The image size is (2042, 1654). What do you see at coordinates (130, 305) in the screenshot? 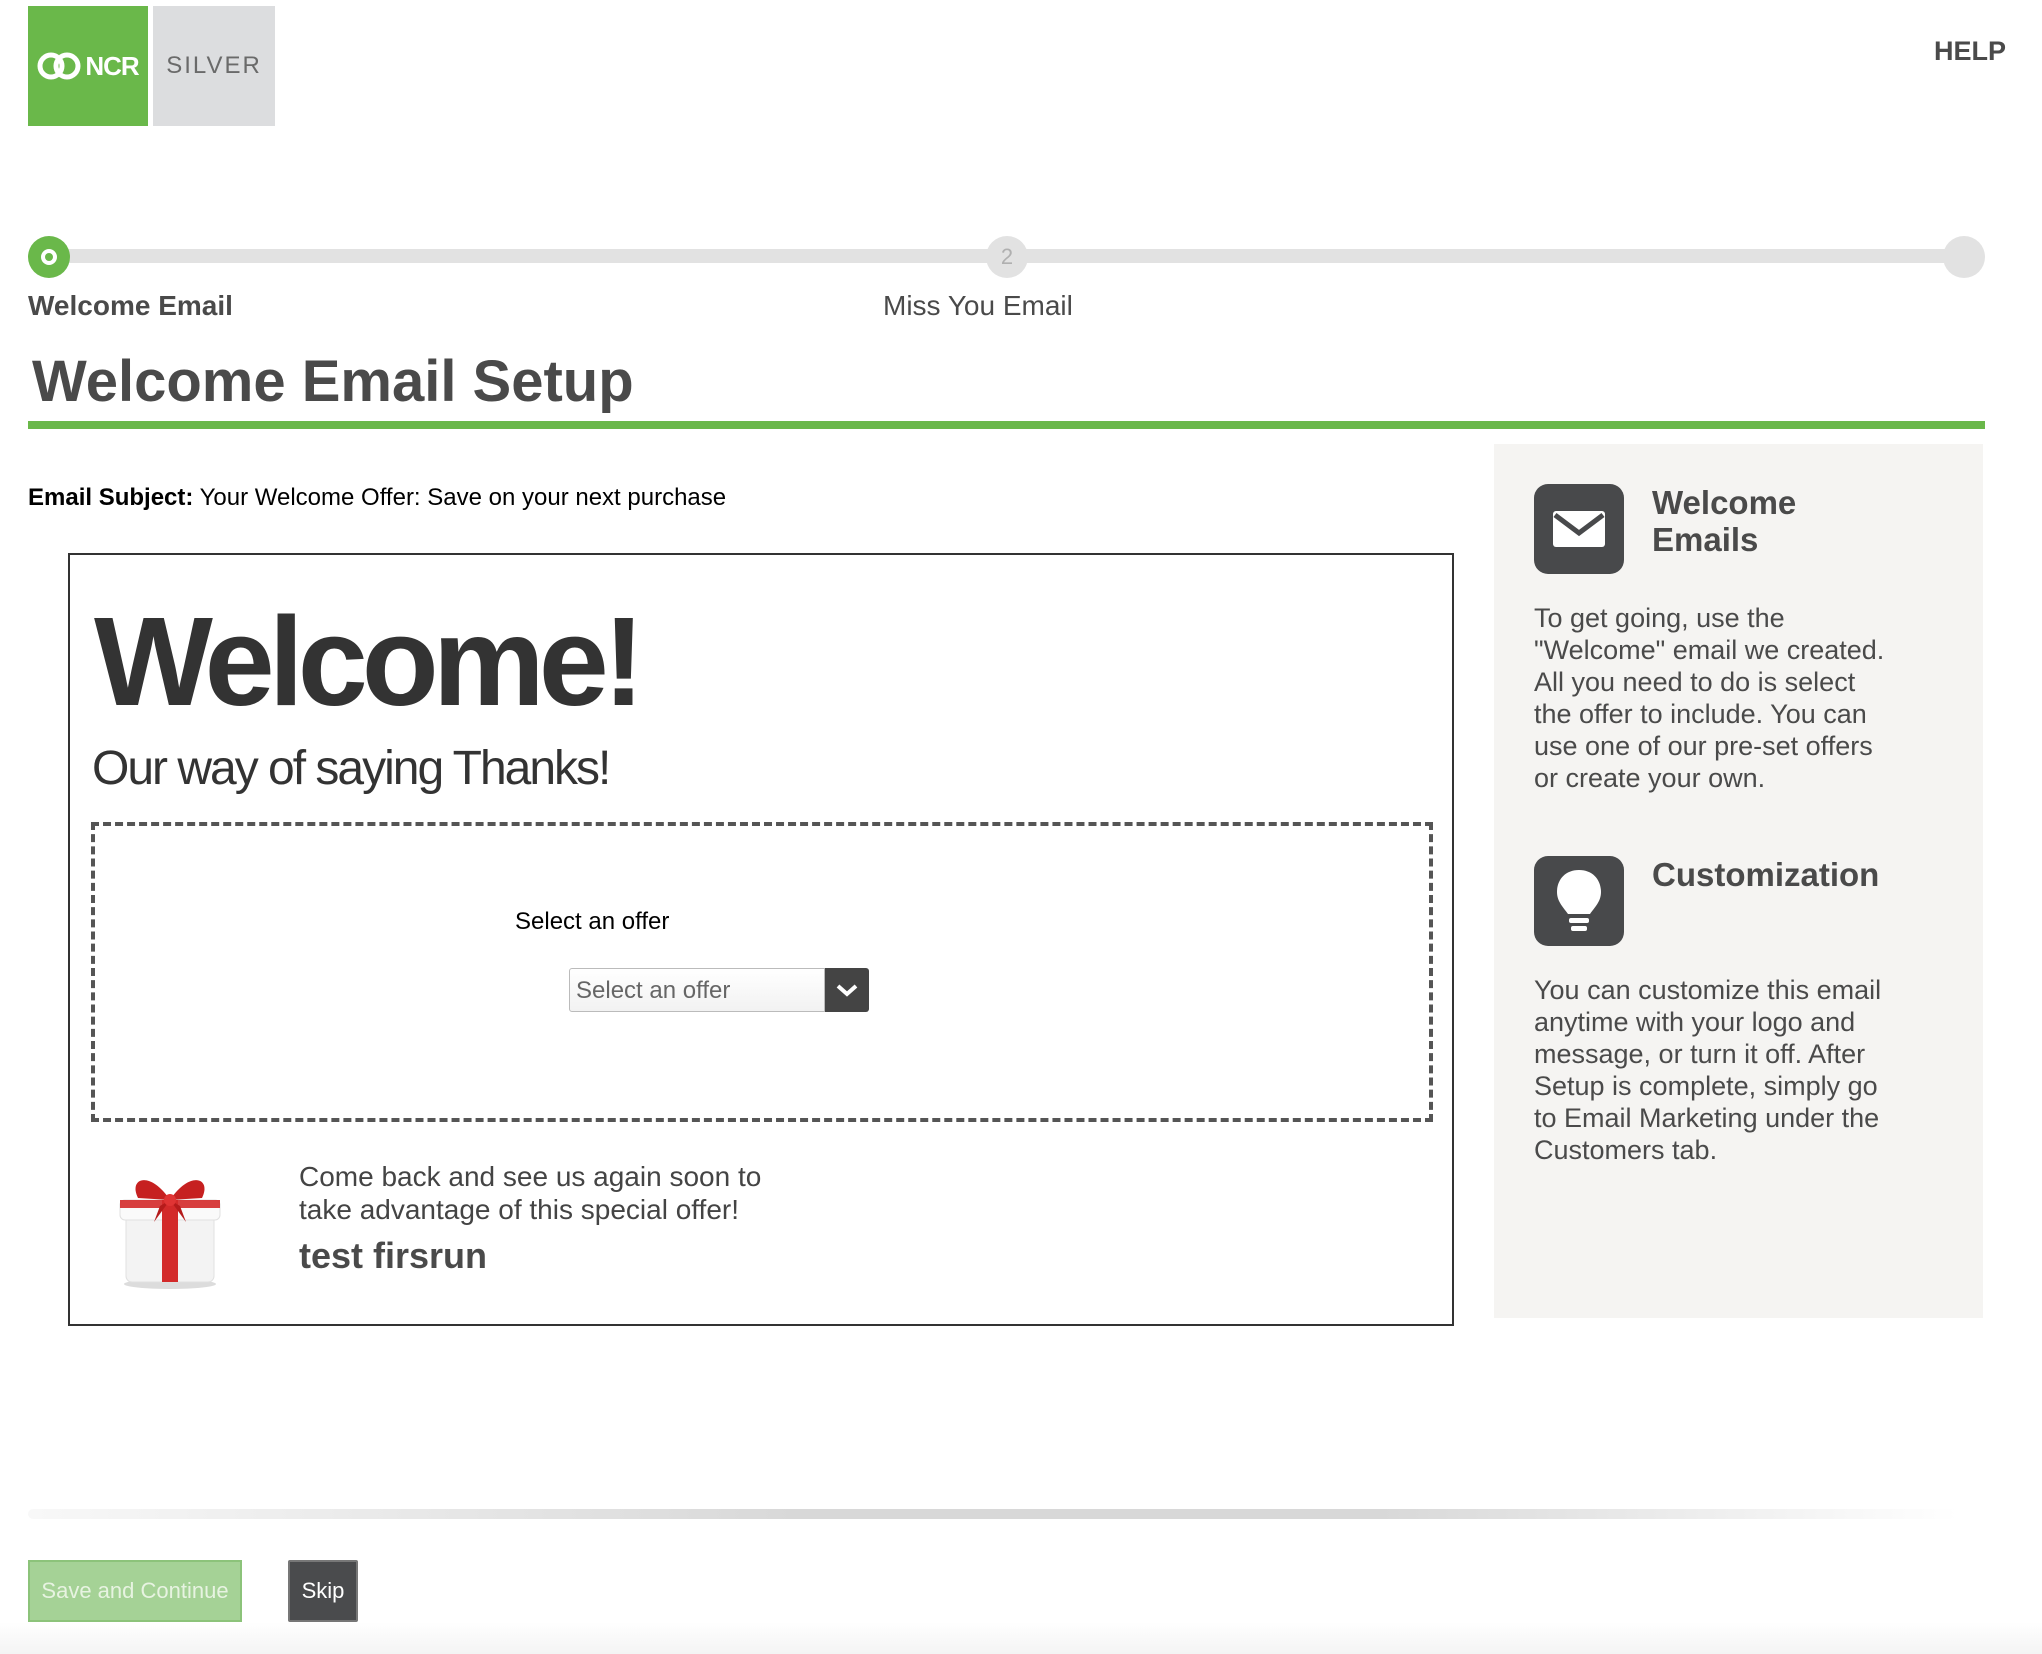
I see `step-1-label: Welcome Email` at bounding box center [130, 305].